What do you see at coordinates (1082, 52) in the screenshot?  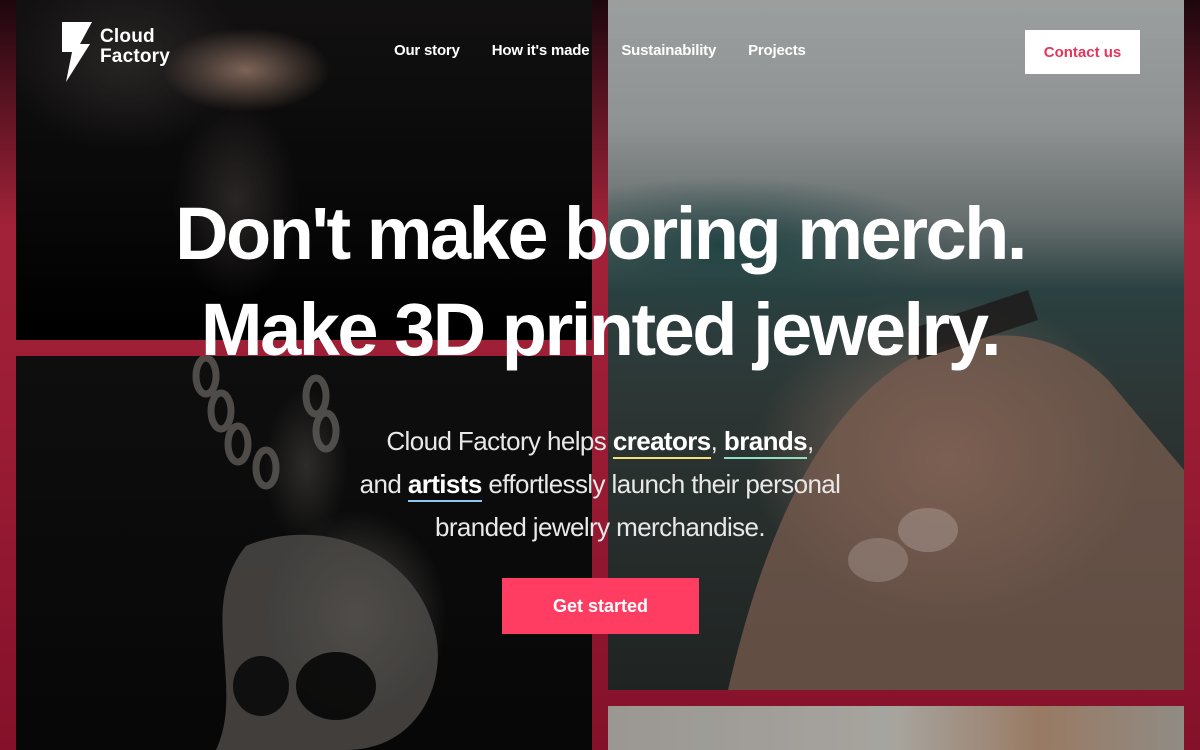 I see `contact-us-button: Contact us` at bounding box center [1082, 52].